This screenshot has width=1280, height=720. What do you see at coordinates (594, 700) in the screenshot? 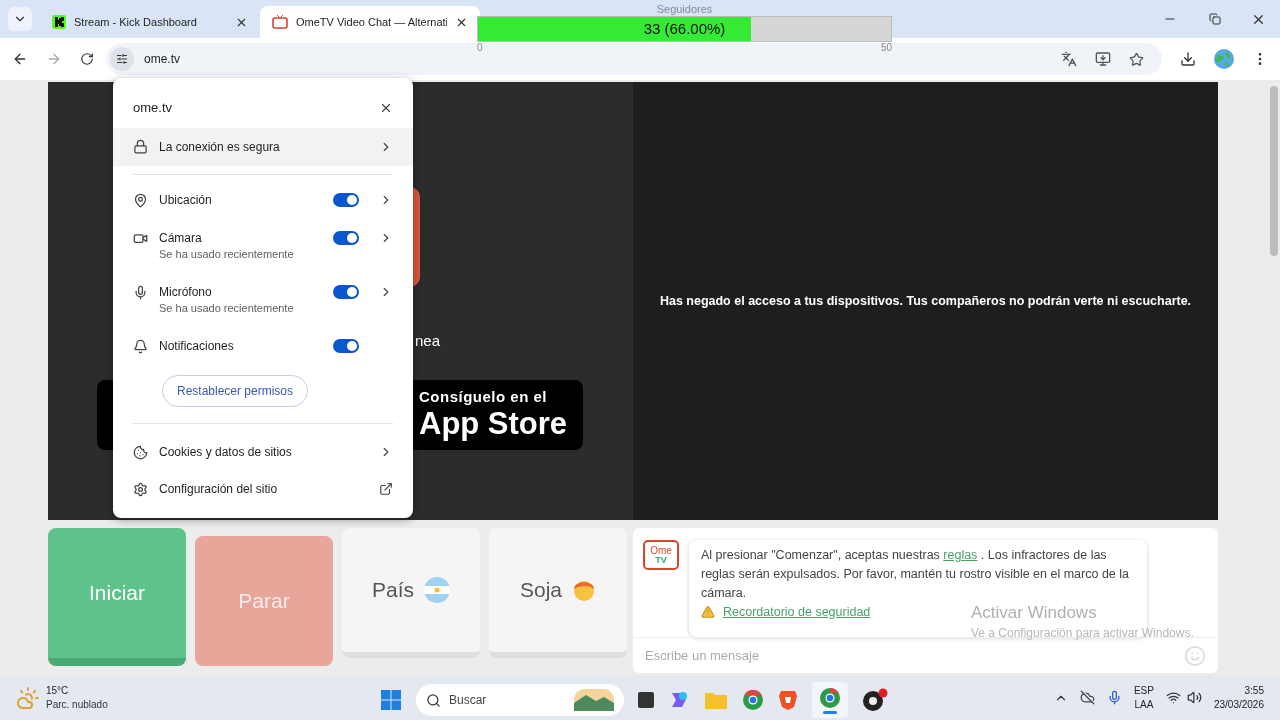
I see `landscape-icon` at bounding box center [594, 700].